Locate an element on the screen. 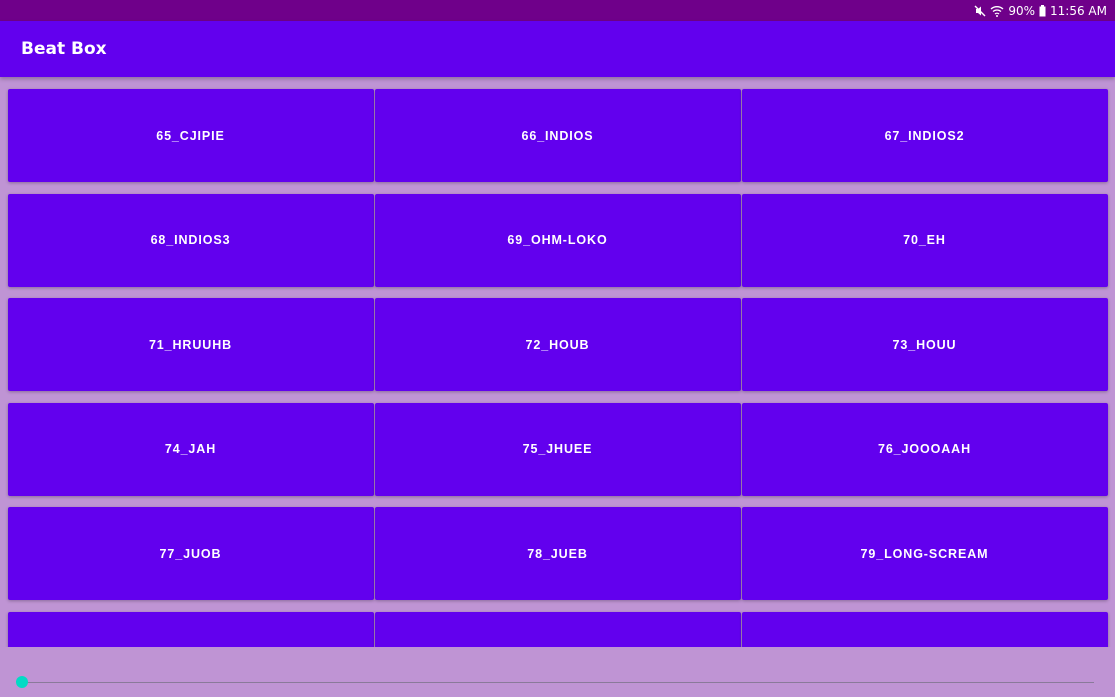 The height and width of the screenshot is (697, 1115). battery-icon is located at coordinates (1042, 10).